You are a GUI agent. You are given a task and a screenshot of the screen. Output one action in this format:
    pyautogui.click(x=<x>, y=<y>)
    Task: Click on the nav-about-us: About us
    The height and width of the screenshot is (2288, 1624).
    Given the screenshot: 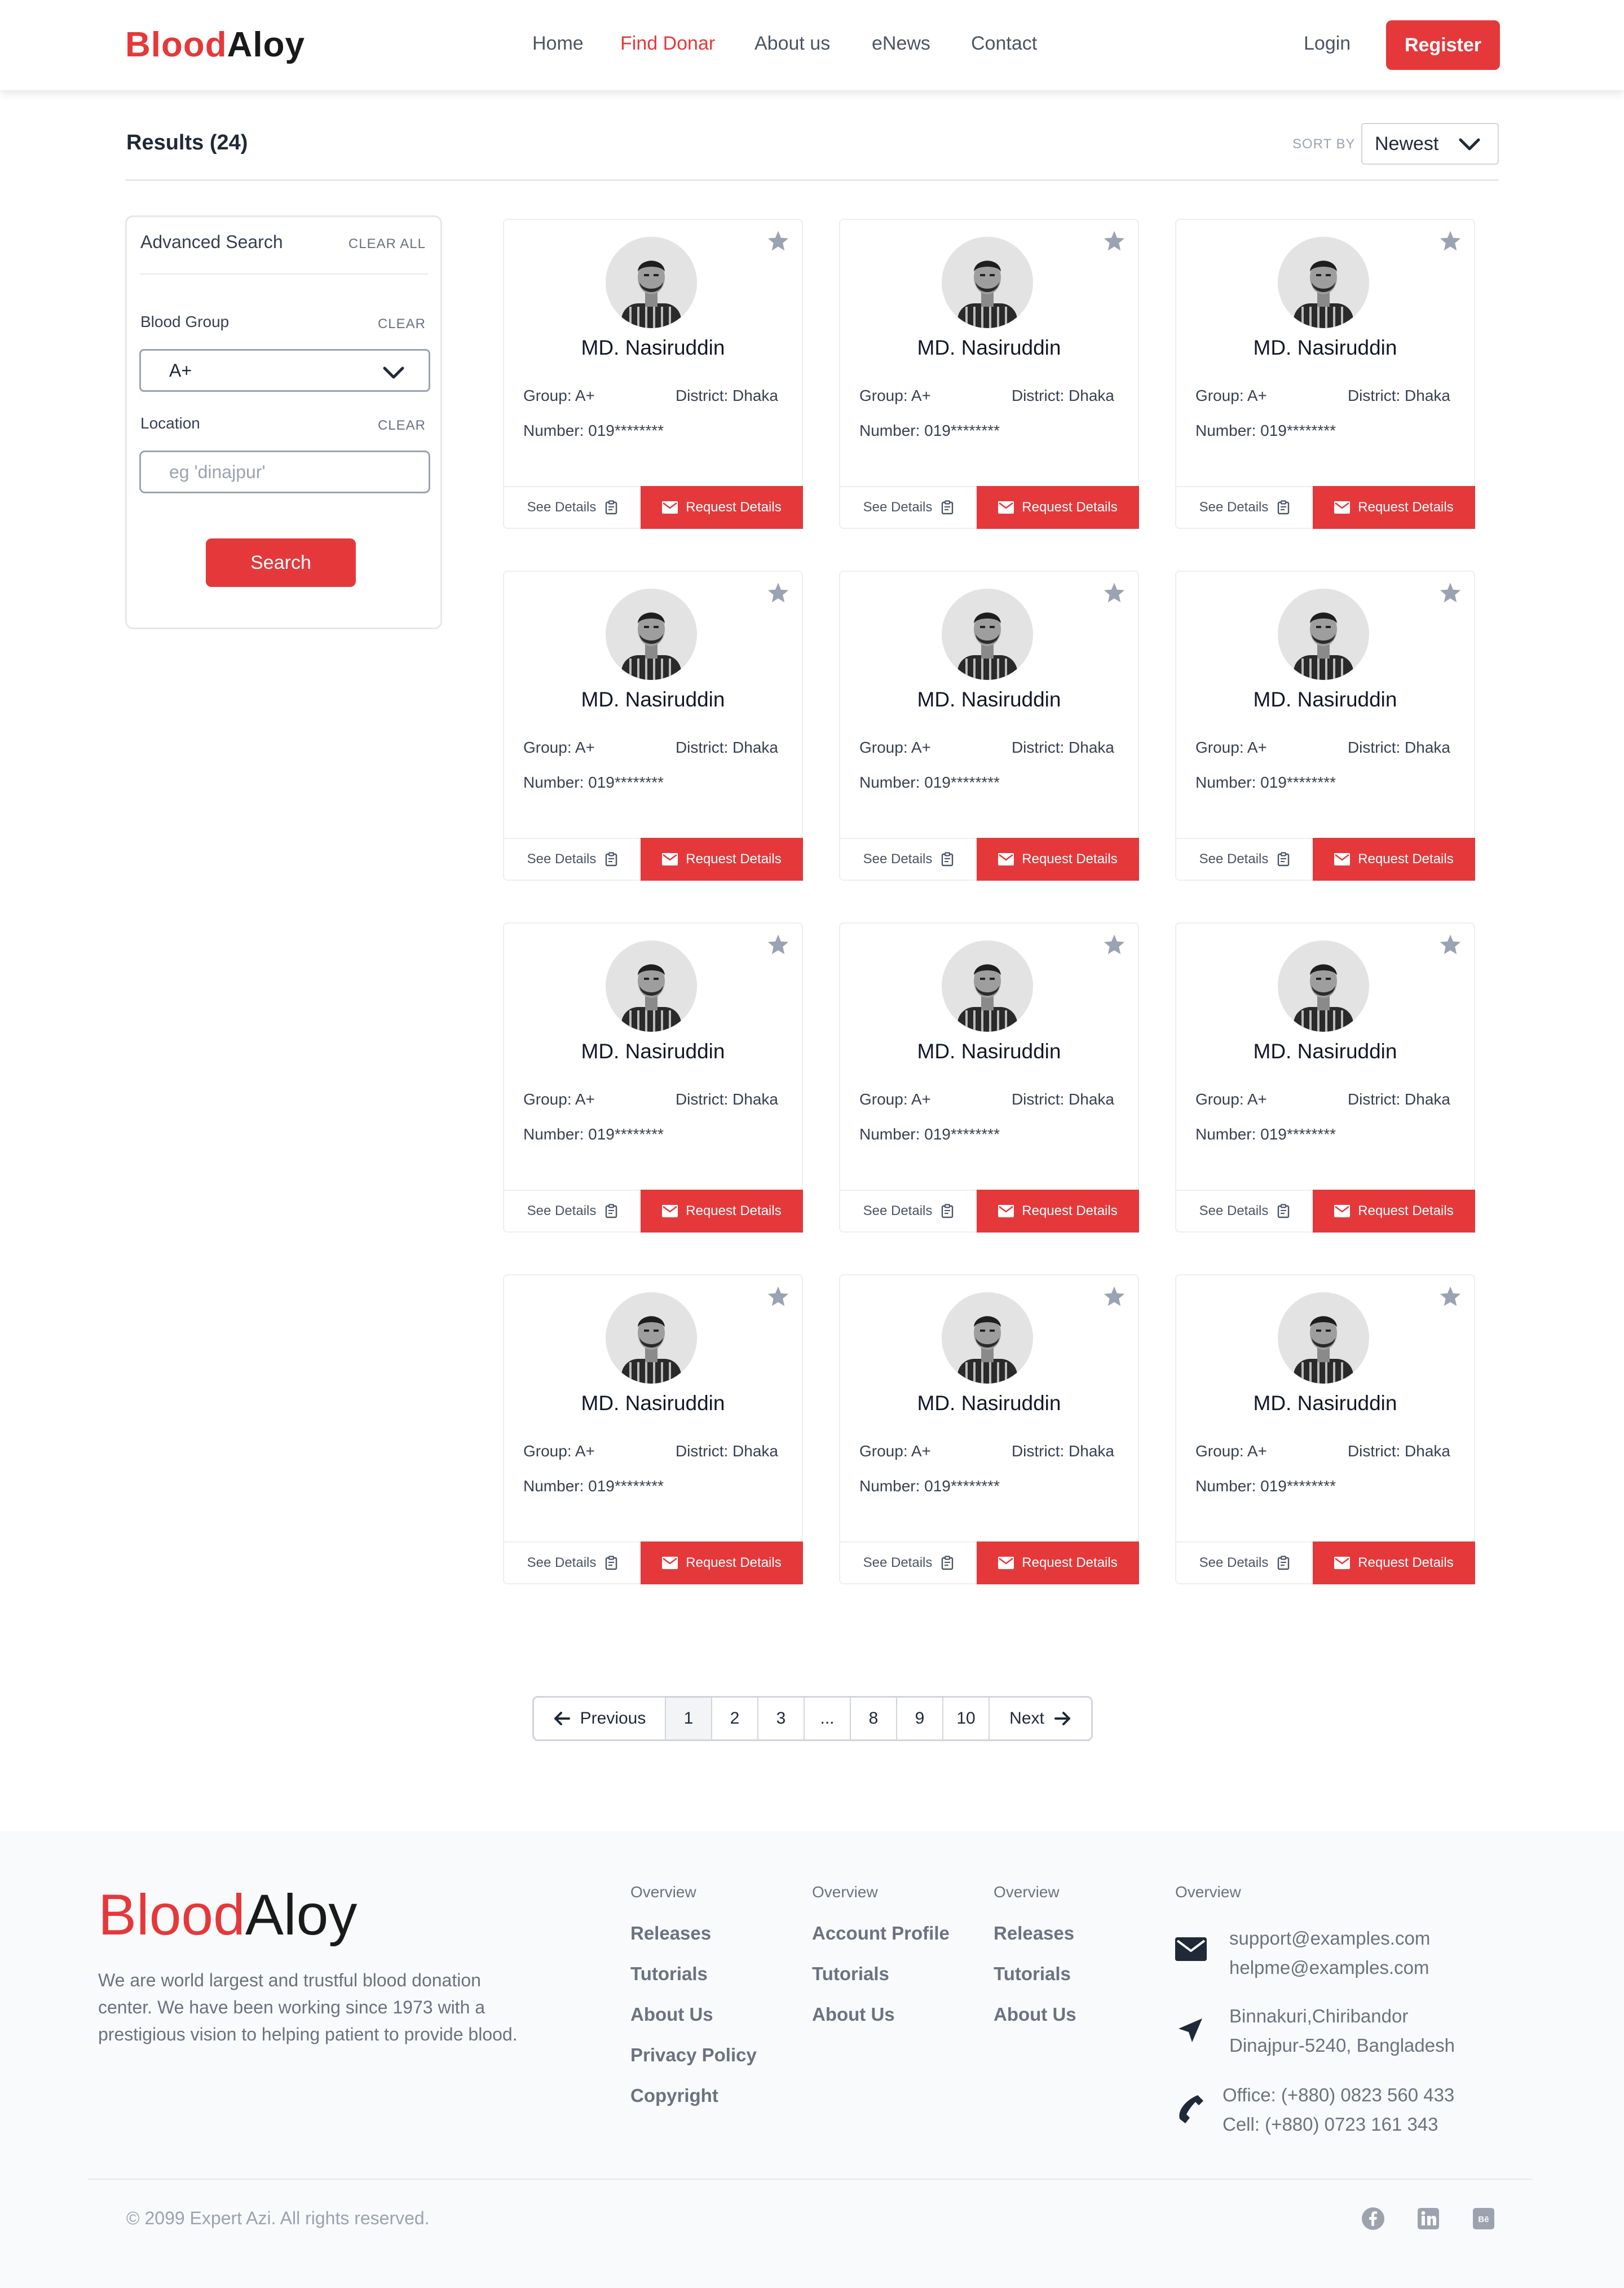 What is the action you would take?
    pyautogui.click(x=792, y=44)
    